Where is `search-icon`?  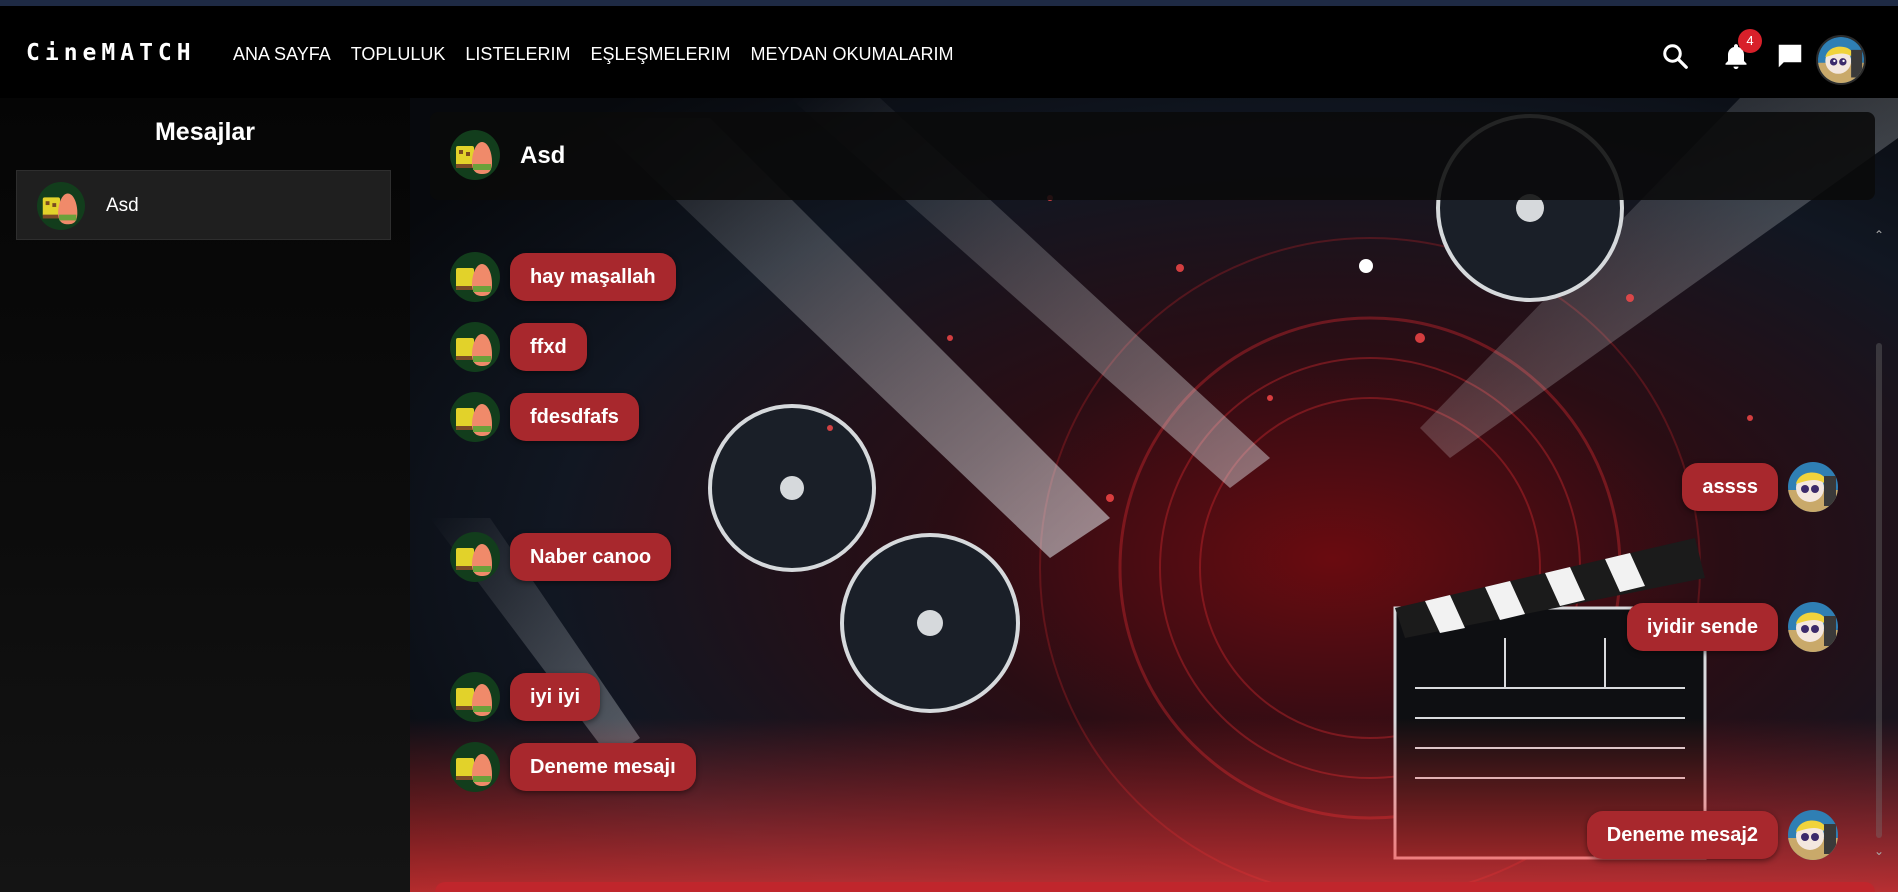 search-icon is located at coordinates (1675, 56).